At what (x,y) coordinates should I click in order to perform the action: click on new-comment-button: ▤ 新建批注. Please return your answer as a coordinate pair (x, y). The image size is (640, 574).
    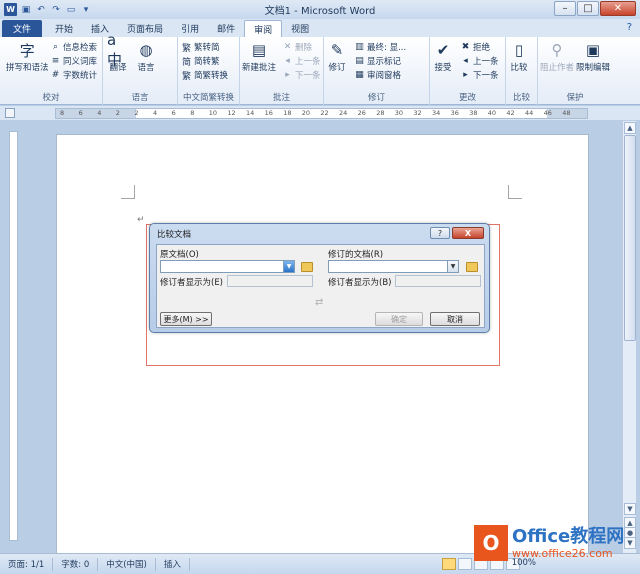
    Looking at the image, I should click on (259, 56).